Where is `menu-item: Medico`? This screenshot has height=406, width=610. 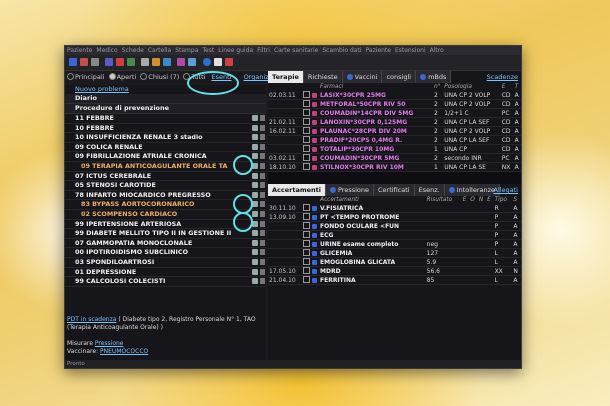 menu-item: Medico is located at coordinates (106, 50).